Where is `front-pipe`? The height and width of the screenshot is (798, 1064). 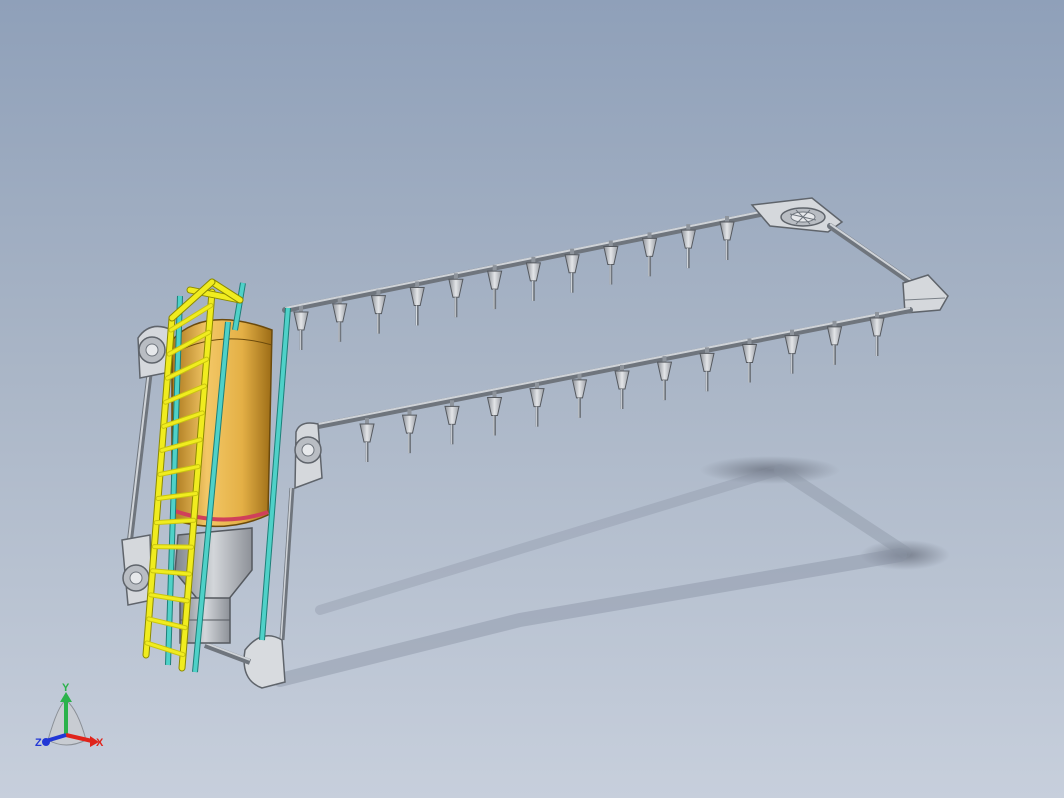
front-pipe is located at coordinates (614, 368).